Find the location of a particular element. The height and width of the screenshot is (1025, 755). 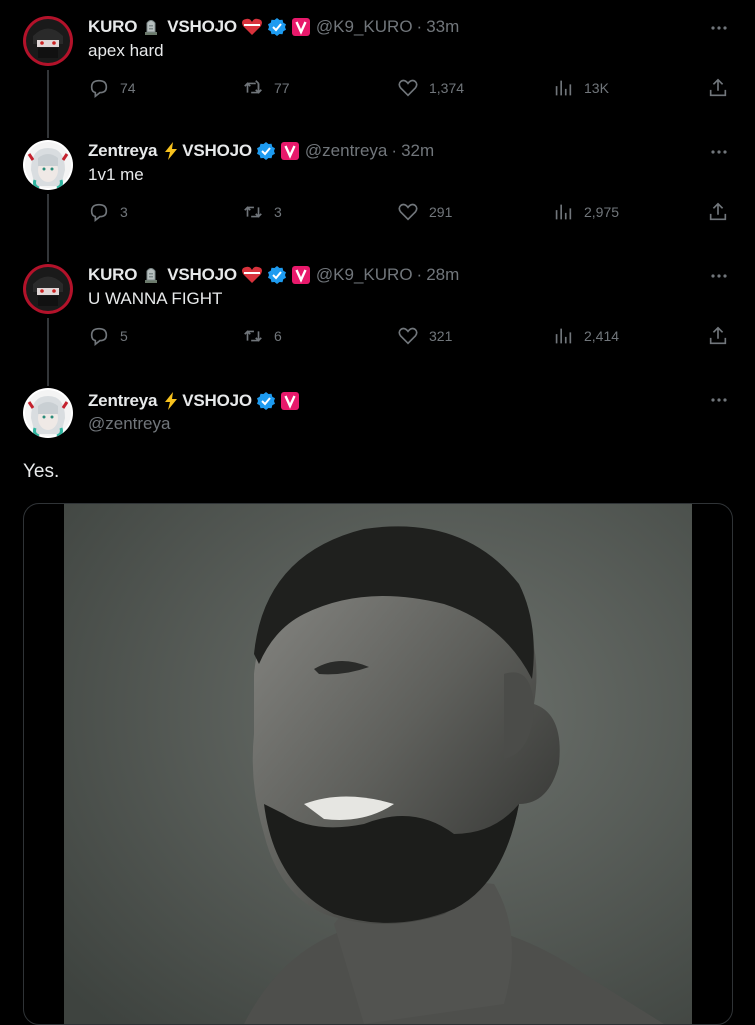

main-tweet-text: Yes. is located at coordinates (41, 471).